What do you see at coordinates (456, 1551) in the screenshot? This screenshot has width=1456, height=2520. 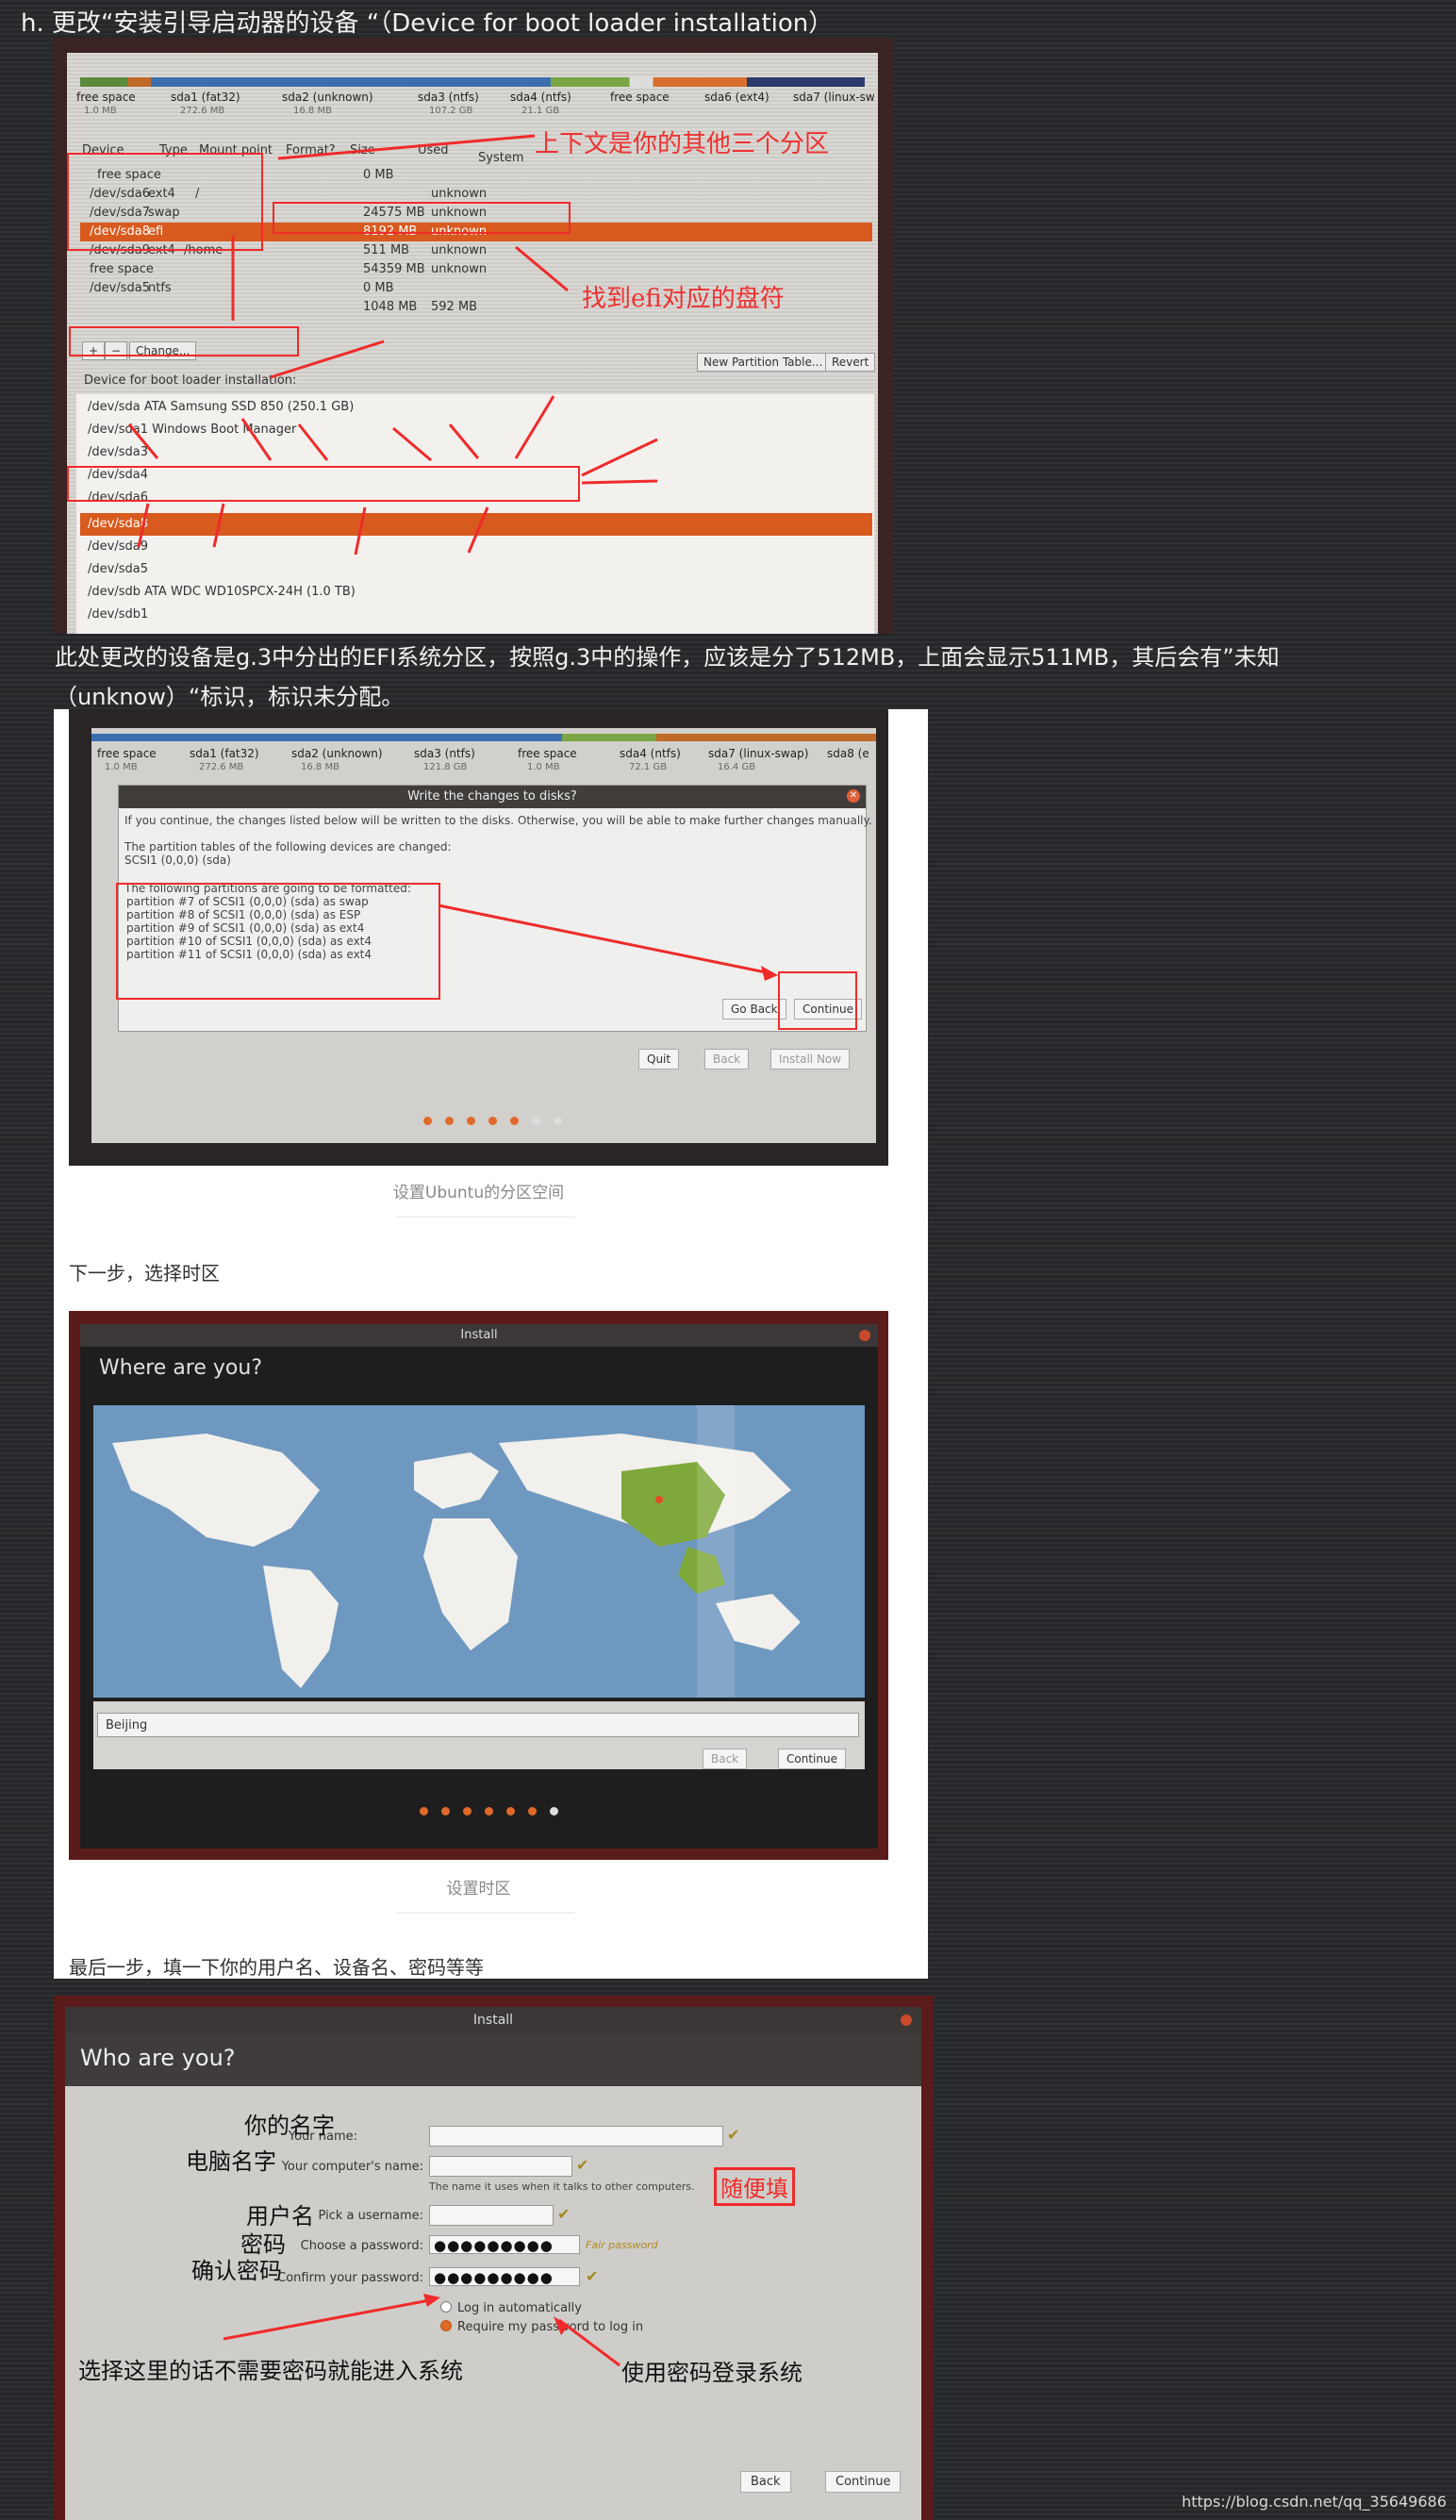 I see `world-map-shapes` at bounding box center [456, 1551].